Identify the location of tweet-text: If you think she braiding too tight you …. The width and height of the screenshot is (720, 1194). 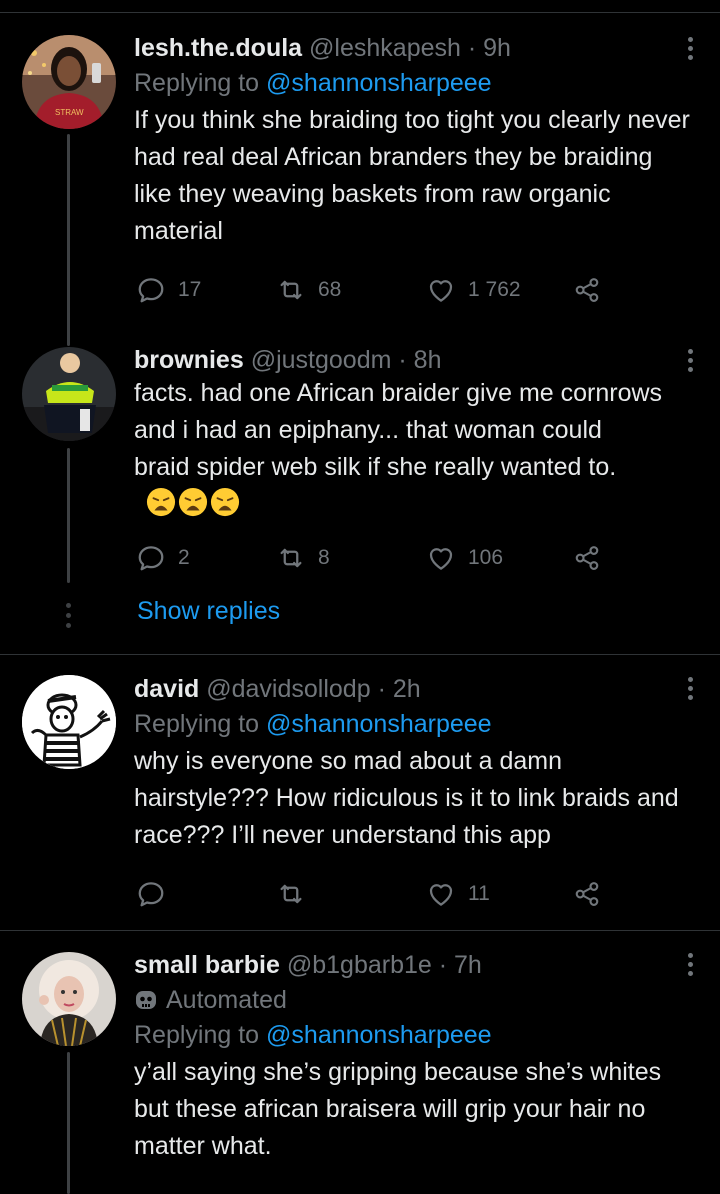
(412, 175).